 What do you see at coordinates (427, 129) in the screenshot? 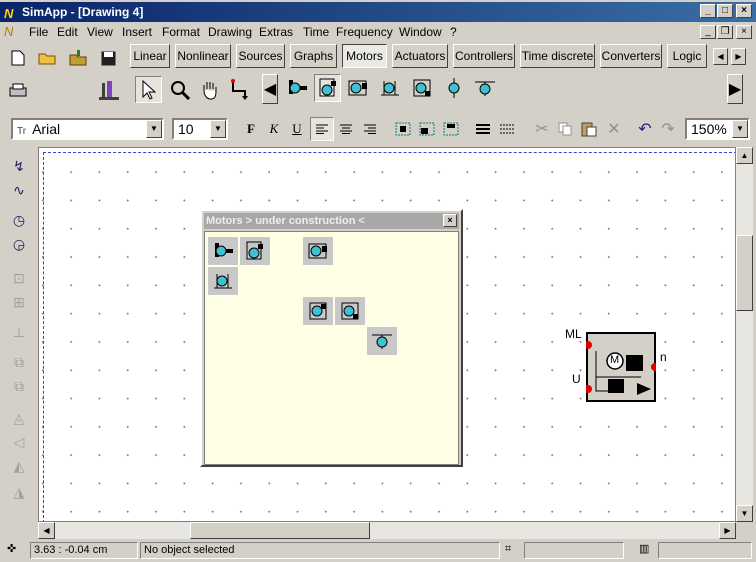
I see `grid-align-2-icon` at bounding box center [427, 129].